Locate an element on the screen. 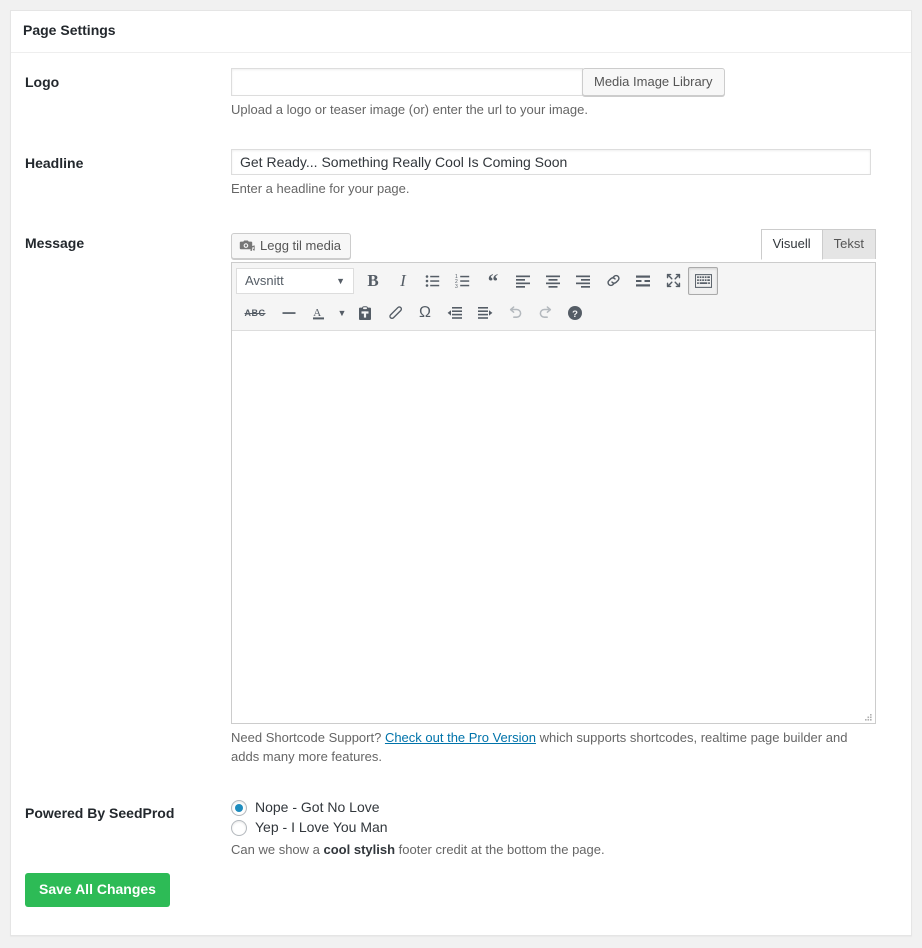 This screenshot has width=922, height=948. align-left-icon is located at coordinates (523, 281).